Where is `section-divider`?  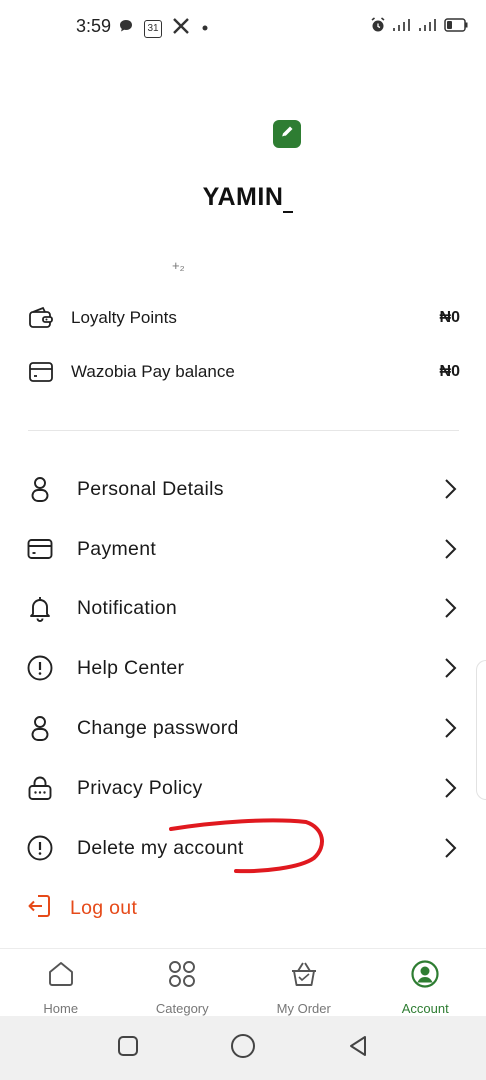 section-divider is located at coordinates (243, 430).